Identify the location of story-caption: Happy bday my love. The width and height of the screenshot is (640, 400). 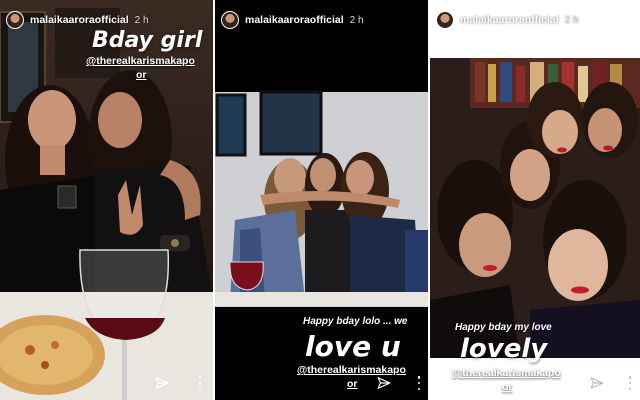
(503, 327).